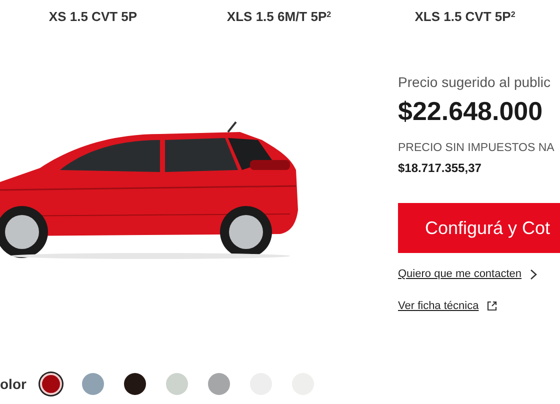 The width and height of the screenshot is (560, 404). I want to click on price-label: Precio sugerido al public, so click(475, 82).